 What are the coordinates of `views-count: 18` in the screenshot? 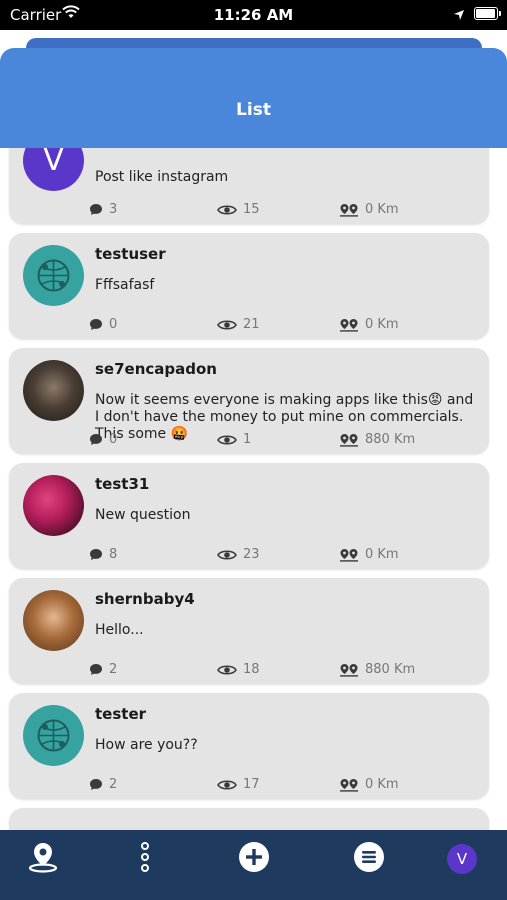 It's located at (238, 669).